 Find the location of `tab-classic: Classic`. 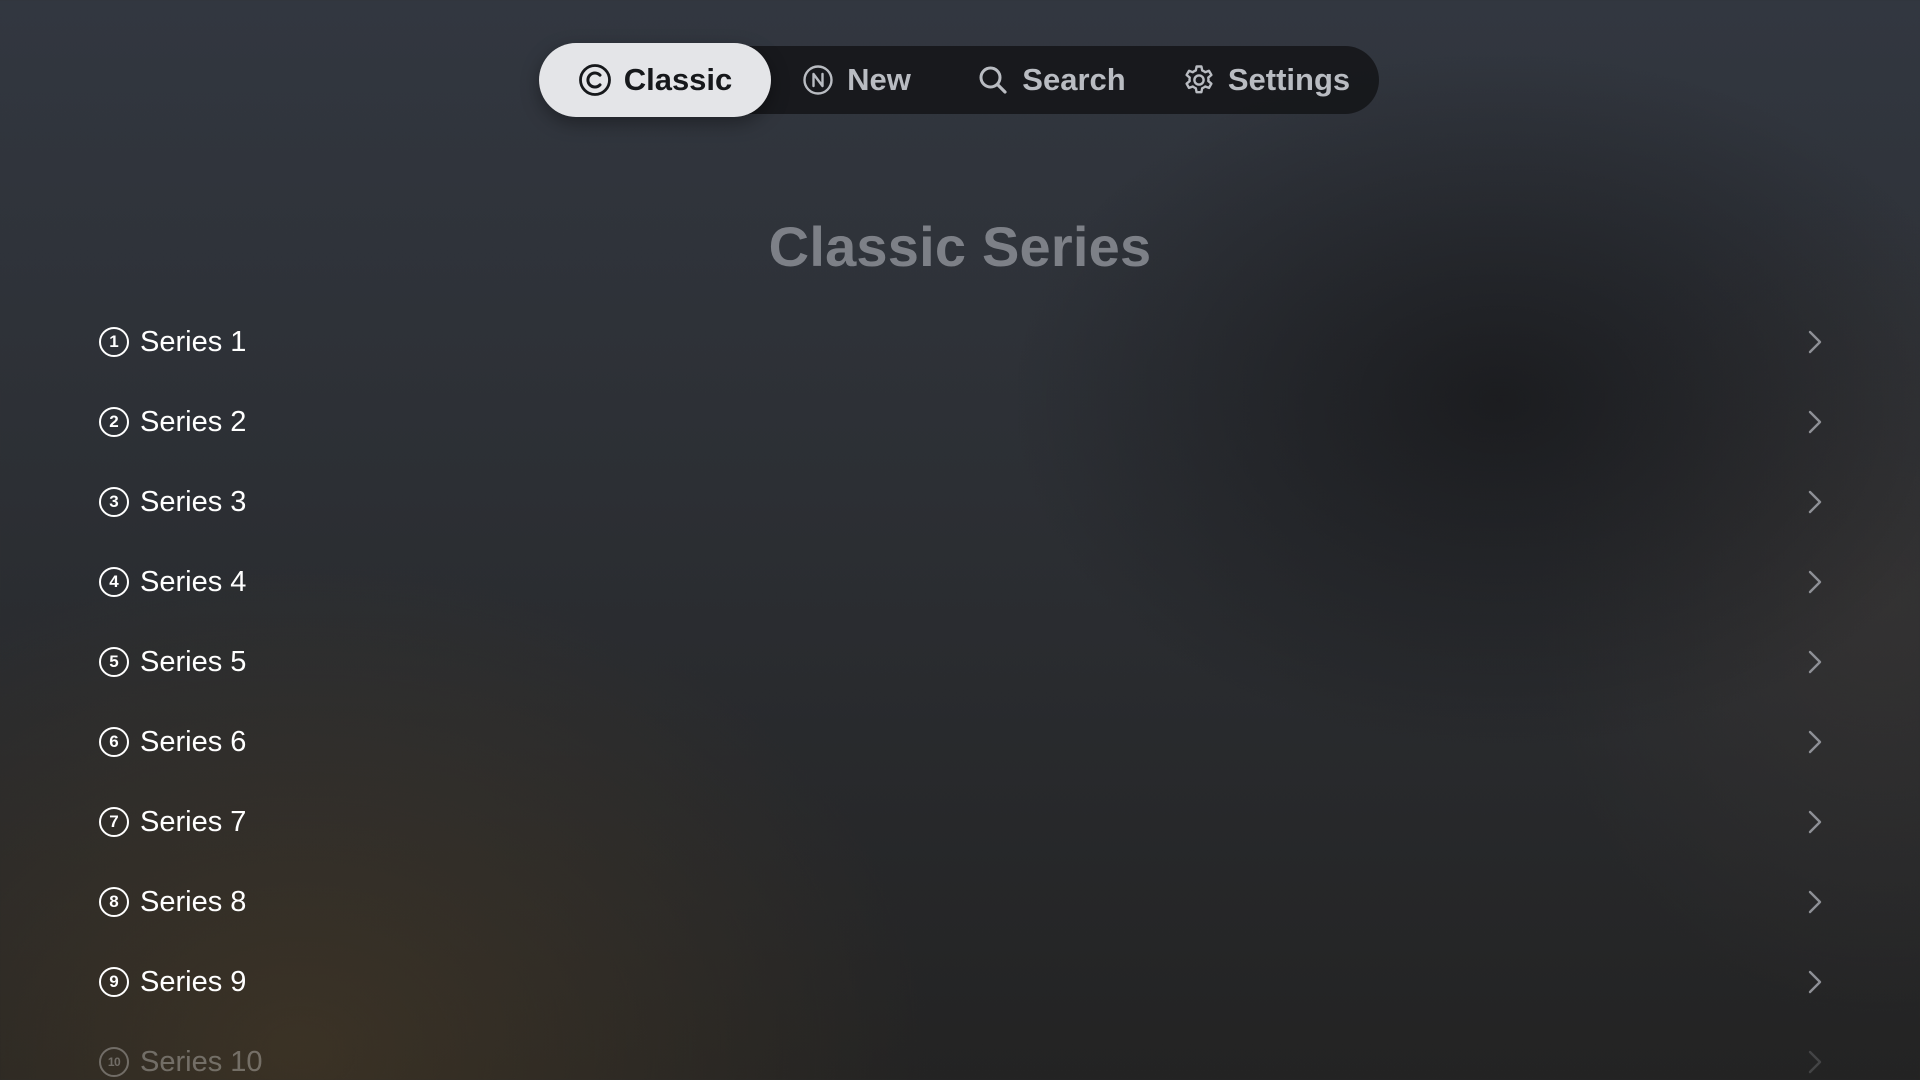

tab-classic: Classic is located at coordinates (655, 80).